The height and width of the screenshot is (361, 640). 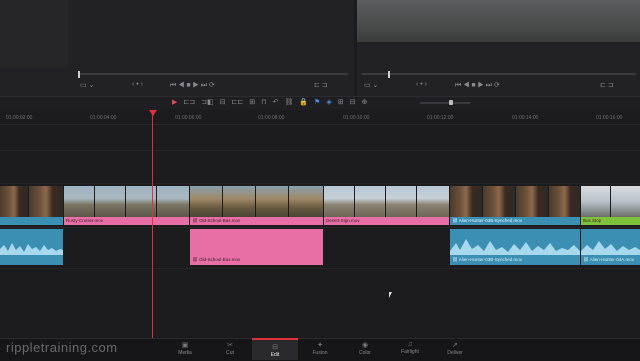 What do you see at coordinates (364, 102) in the screenshot?
I see `custom-zoom-icon: ⊕` at bounding box center [364, 102].